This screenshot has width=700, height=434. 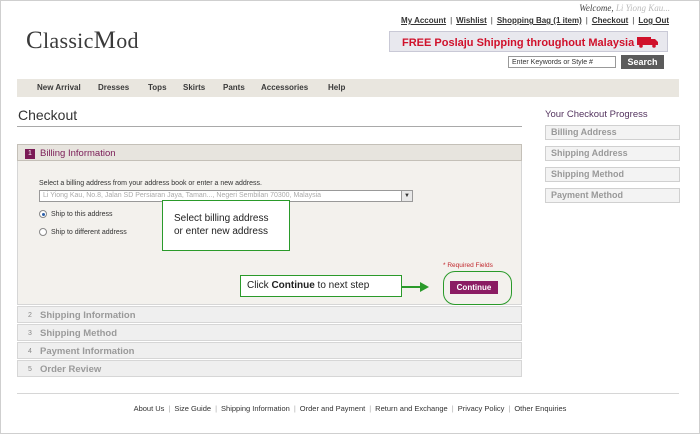 I want to click on step-number: 2, so click(x=30, y=315).